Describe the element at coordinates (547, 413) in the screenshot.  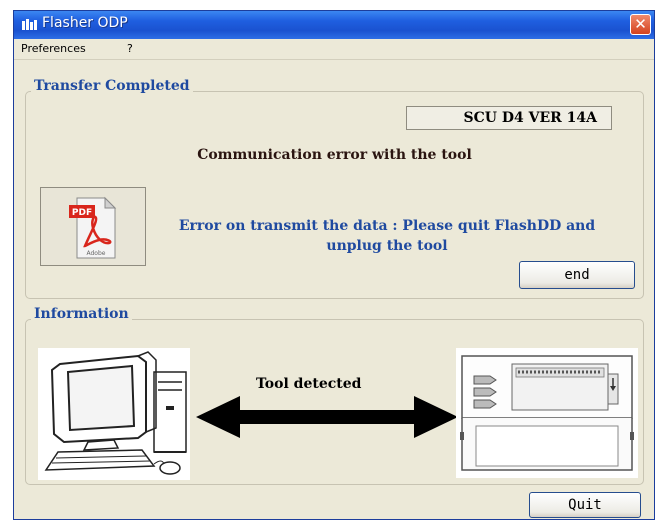
I see `diagnostic-tool-icon` at that location.